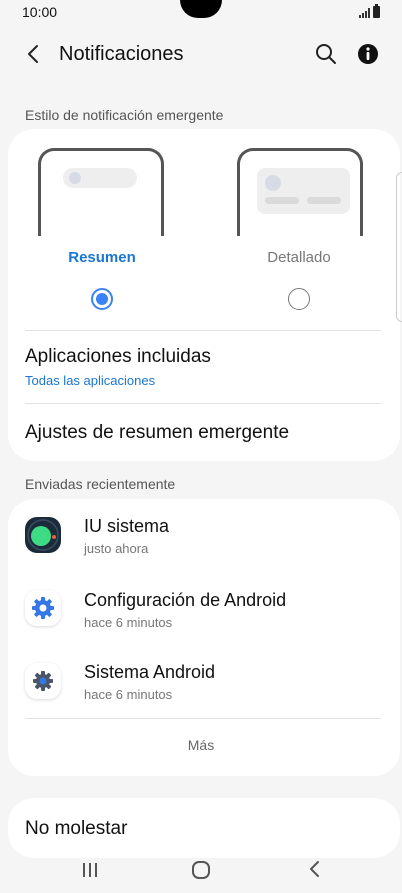 The width and height of the screenshot is (402, 893). Describe the element at coordinates (43, 608) in the screenshot. I see `settings-gear-icon` at that location.